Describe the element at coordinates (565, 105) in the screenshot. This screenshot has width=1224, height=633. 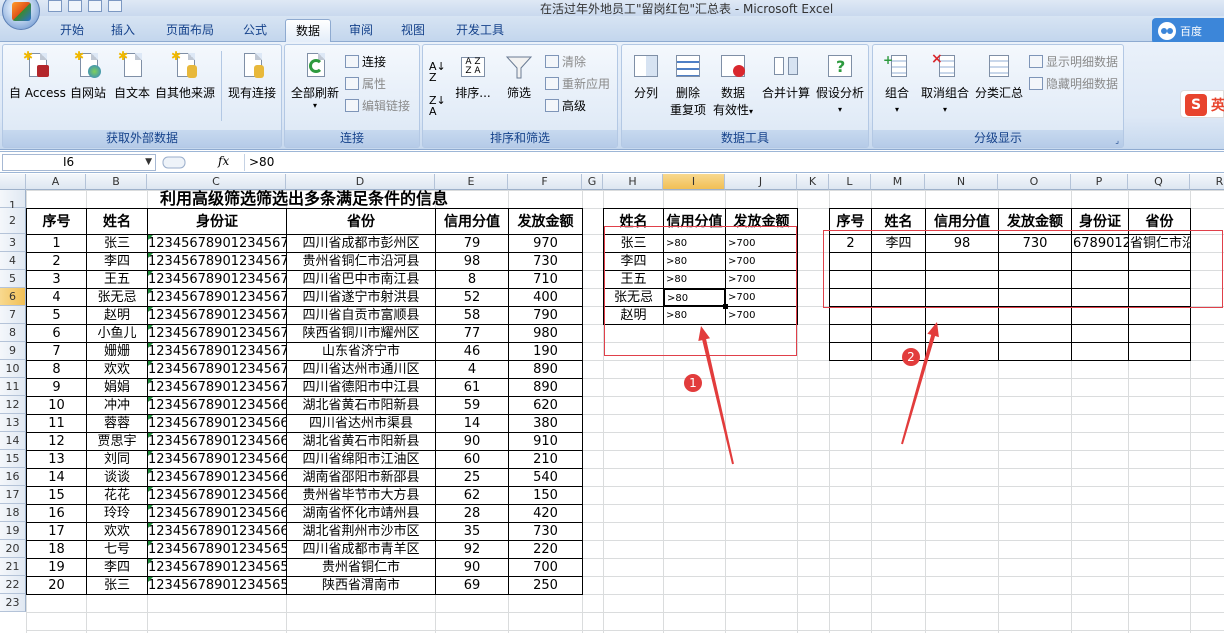
I see `advanced-filter-button: 高级` at that location.